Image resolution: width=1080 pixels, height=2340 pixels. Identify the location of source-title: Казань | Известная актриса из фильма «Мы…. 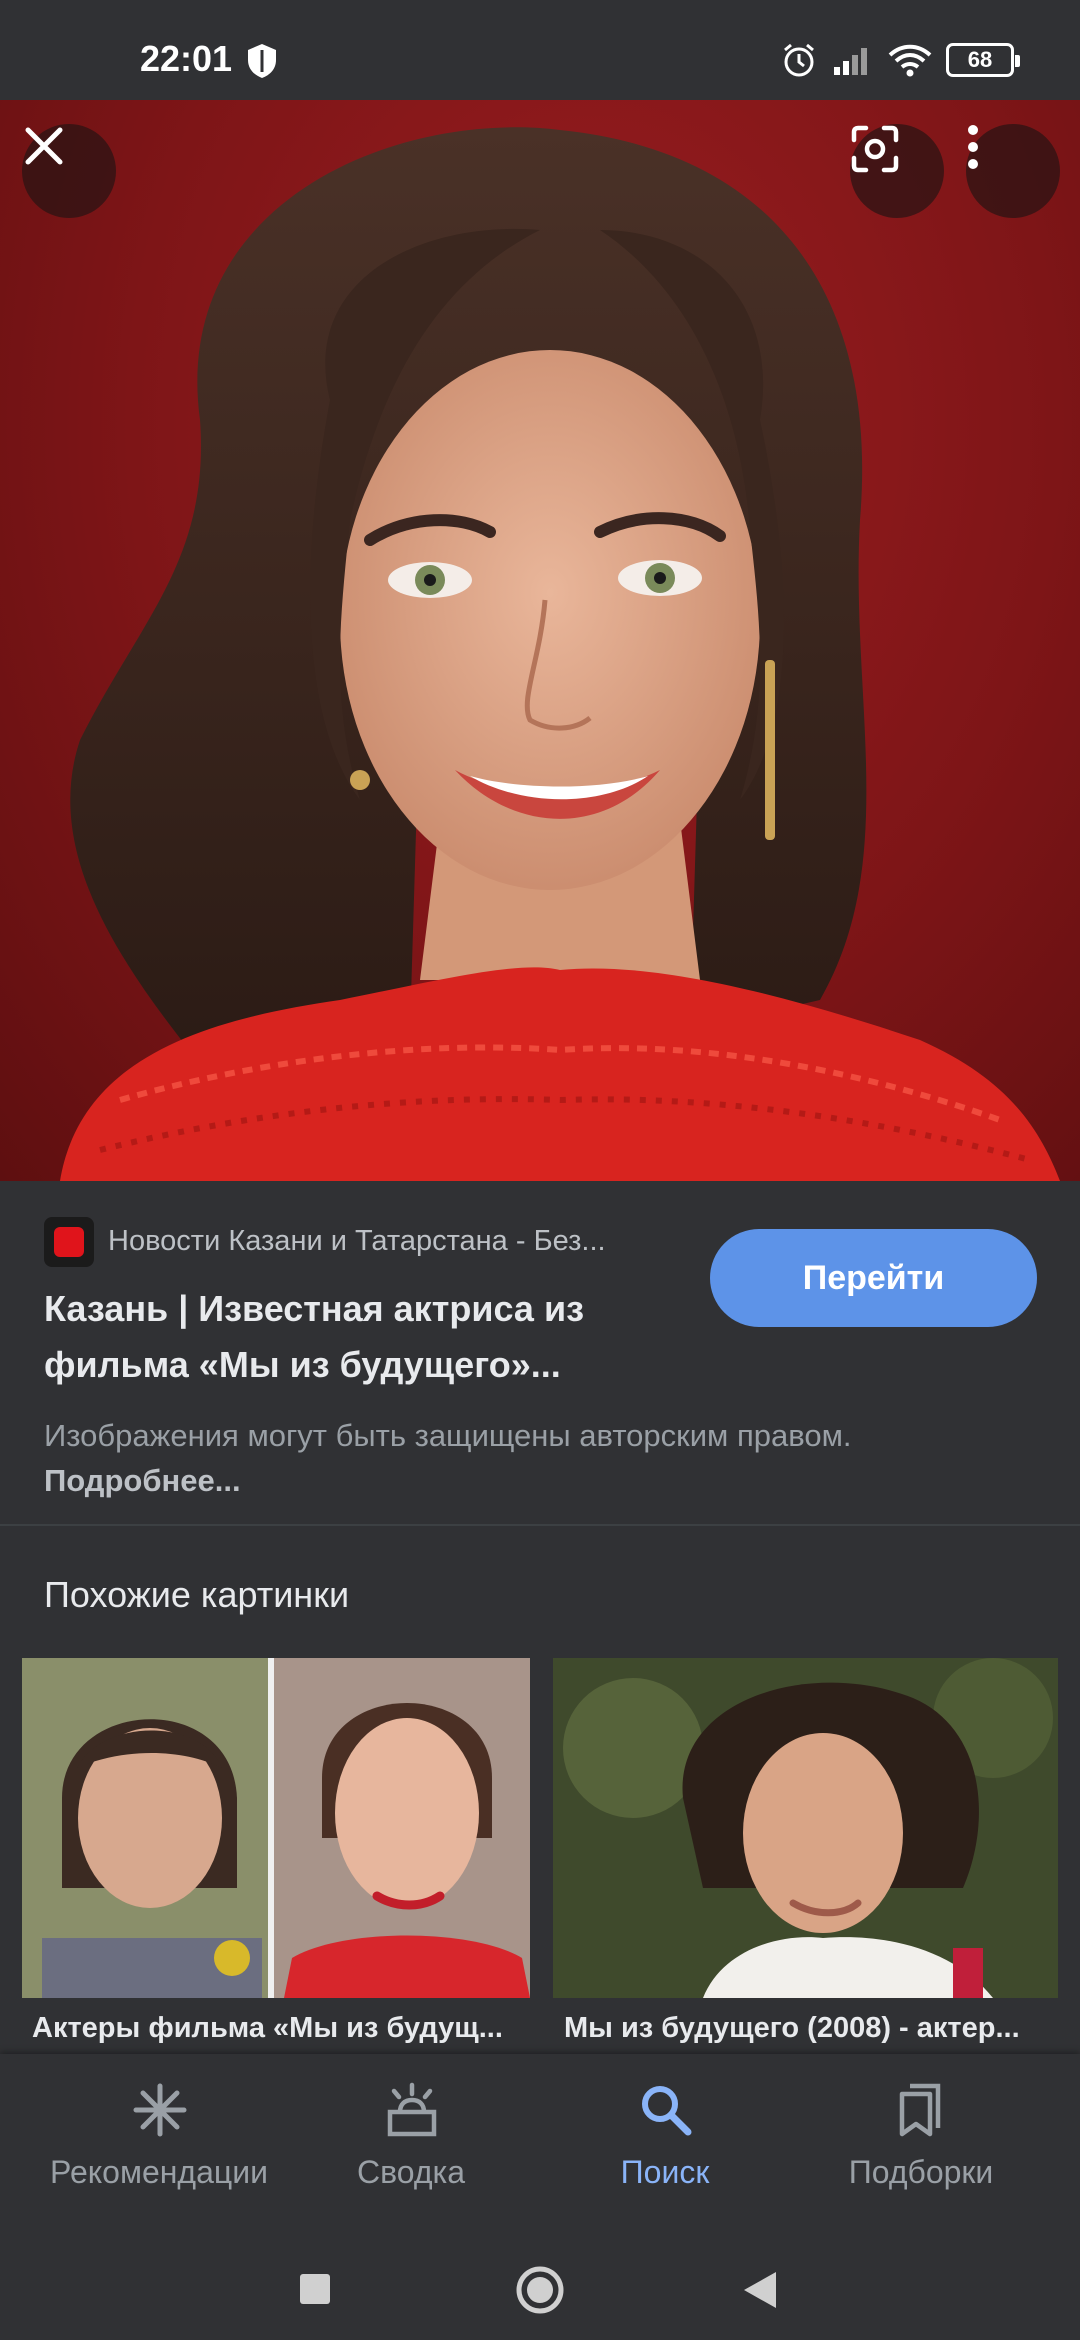
(354, 1337).